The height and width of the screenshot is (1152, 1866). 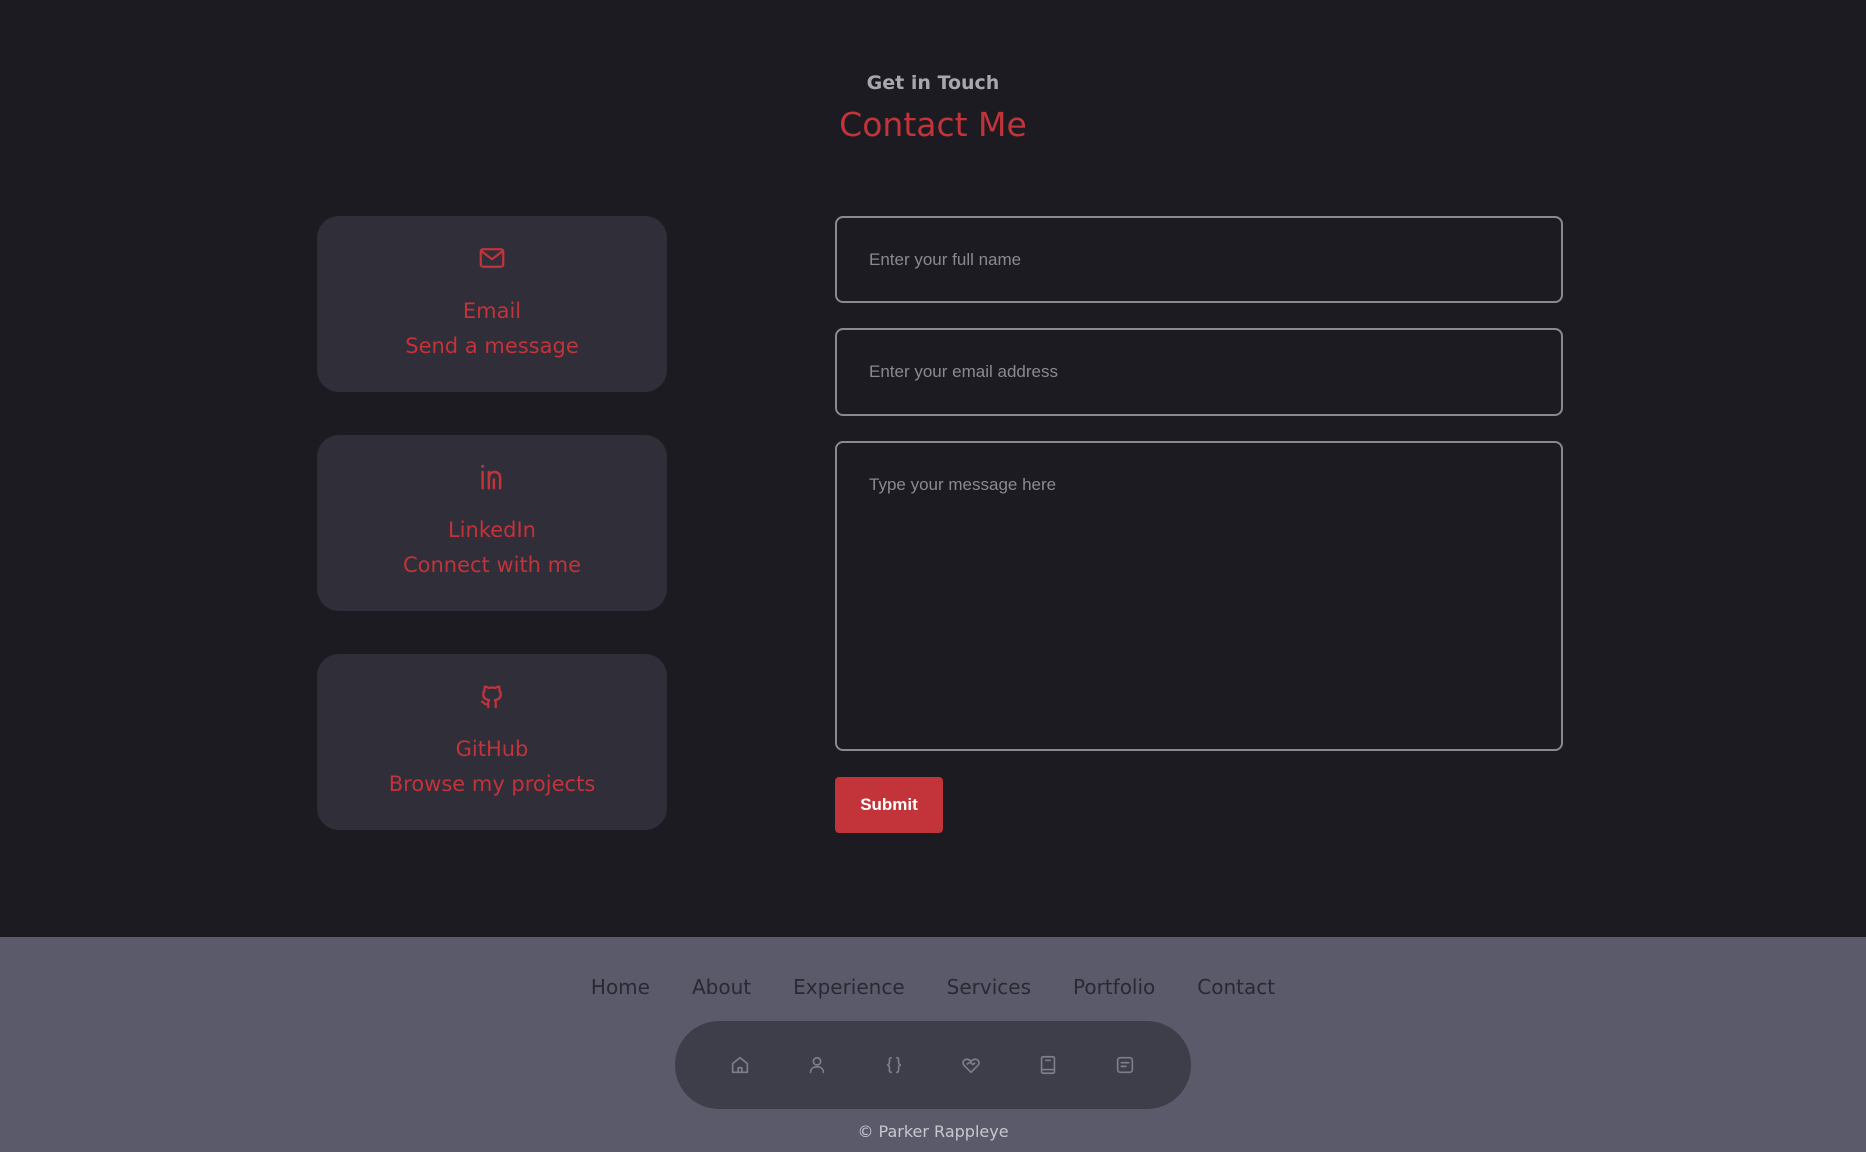 What do you see at coordinates (721, 987) in the screenshot?
I see `footer-link-about: About` at bounding box center [721, 987].